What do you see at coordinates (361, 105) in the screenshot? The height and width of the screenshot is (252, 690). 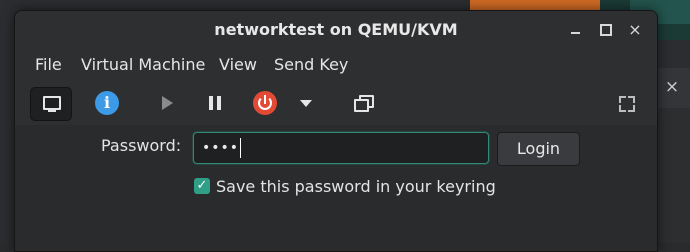 I see `snapshot-icon-front` at bounding box center [361, 105].